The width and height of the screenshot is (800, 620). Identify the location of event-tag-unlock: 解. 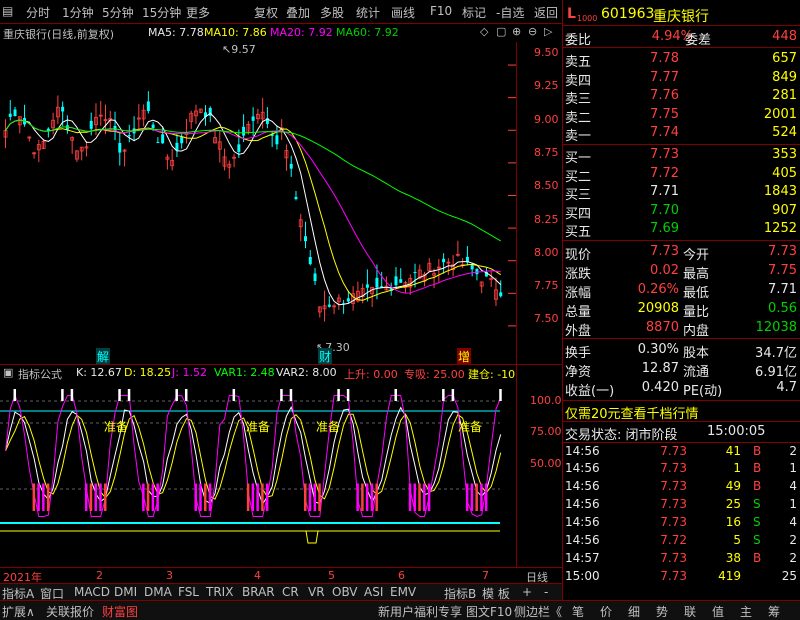
(103, 356).